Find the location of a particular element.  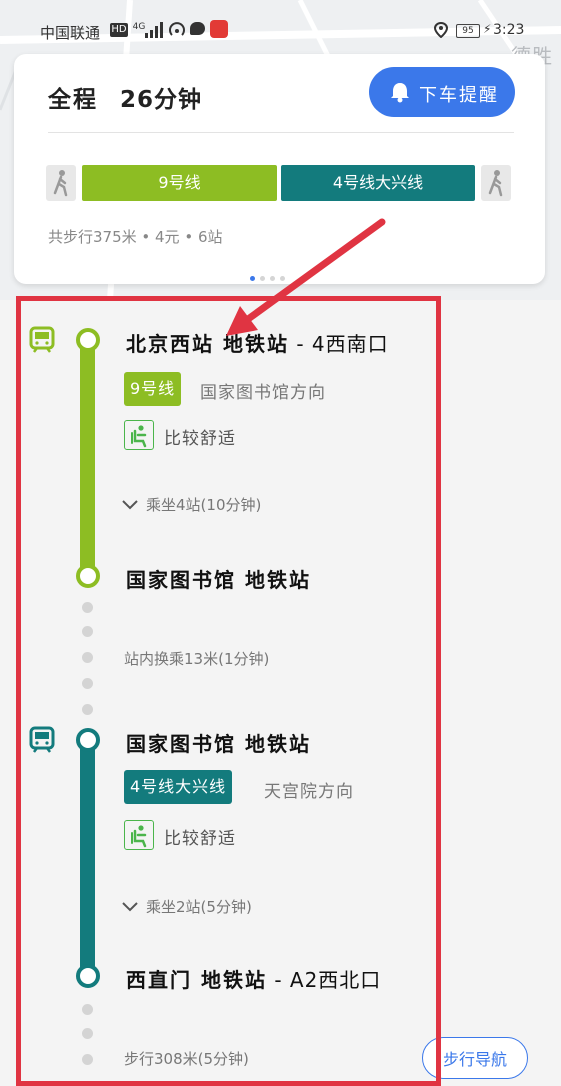

signal-icon is located at coordinates (154, 30).